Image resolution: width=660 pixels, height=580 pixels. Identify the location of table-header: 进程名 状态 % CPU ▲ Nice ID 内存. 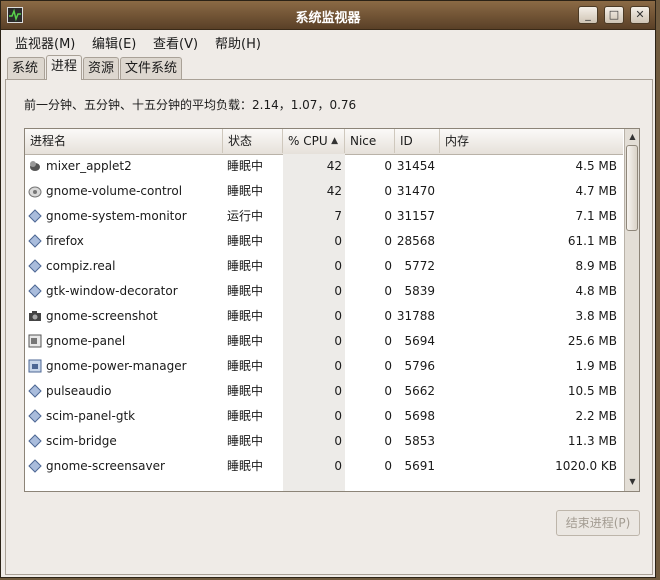
(324, 142).